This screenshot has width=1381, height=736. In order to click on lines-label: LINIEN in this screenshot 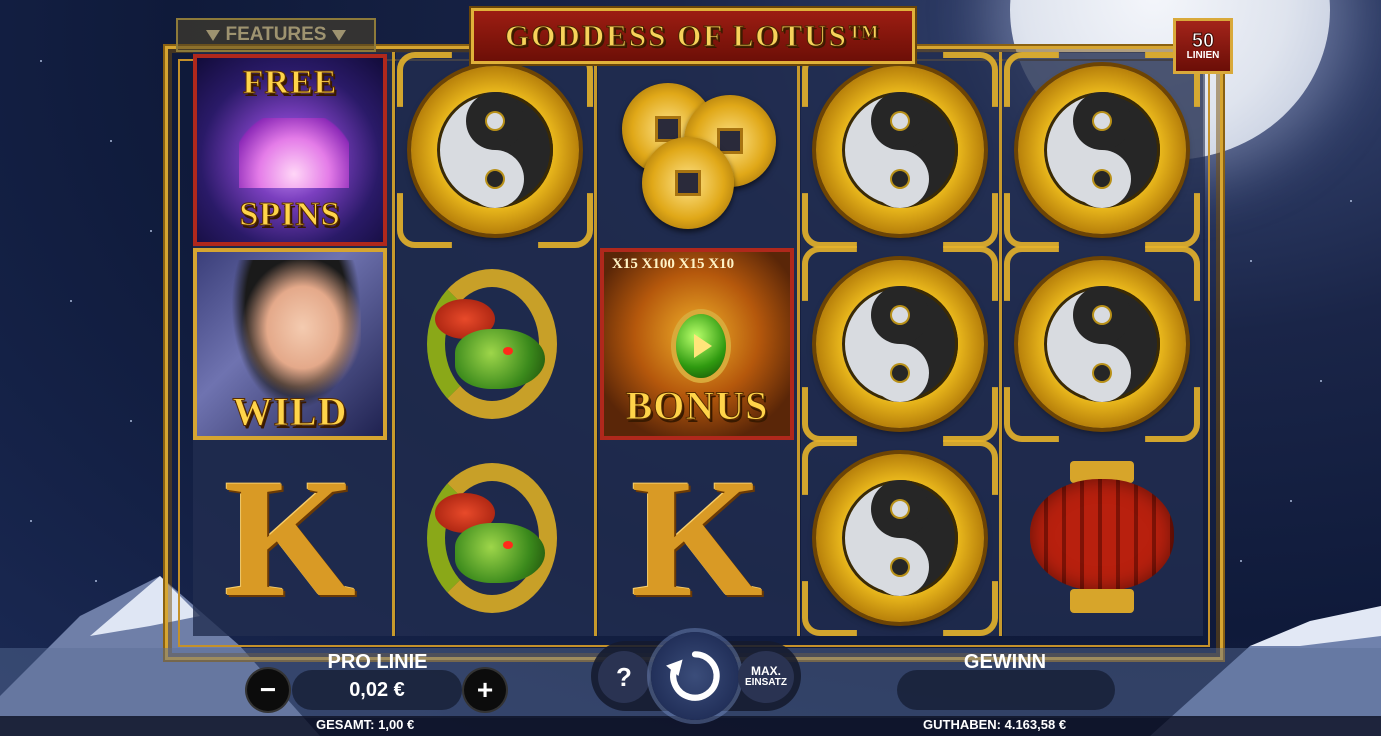, I will do `click(1203, 55)`.